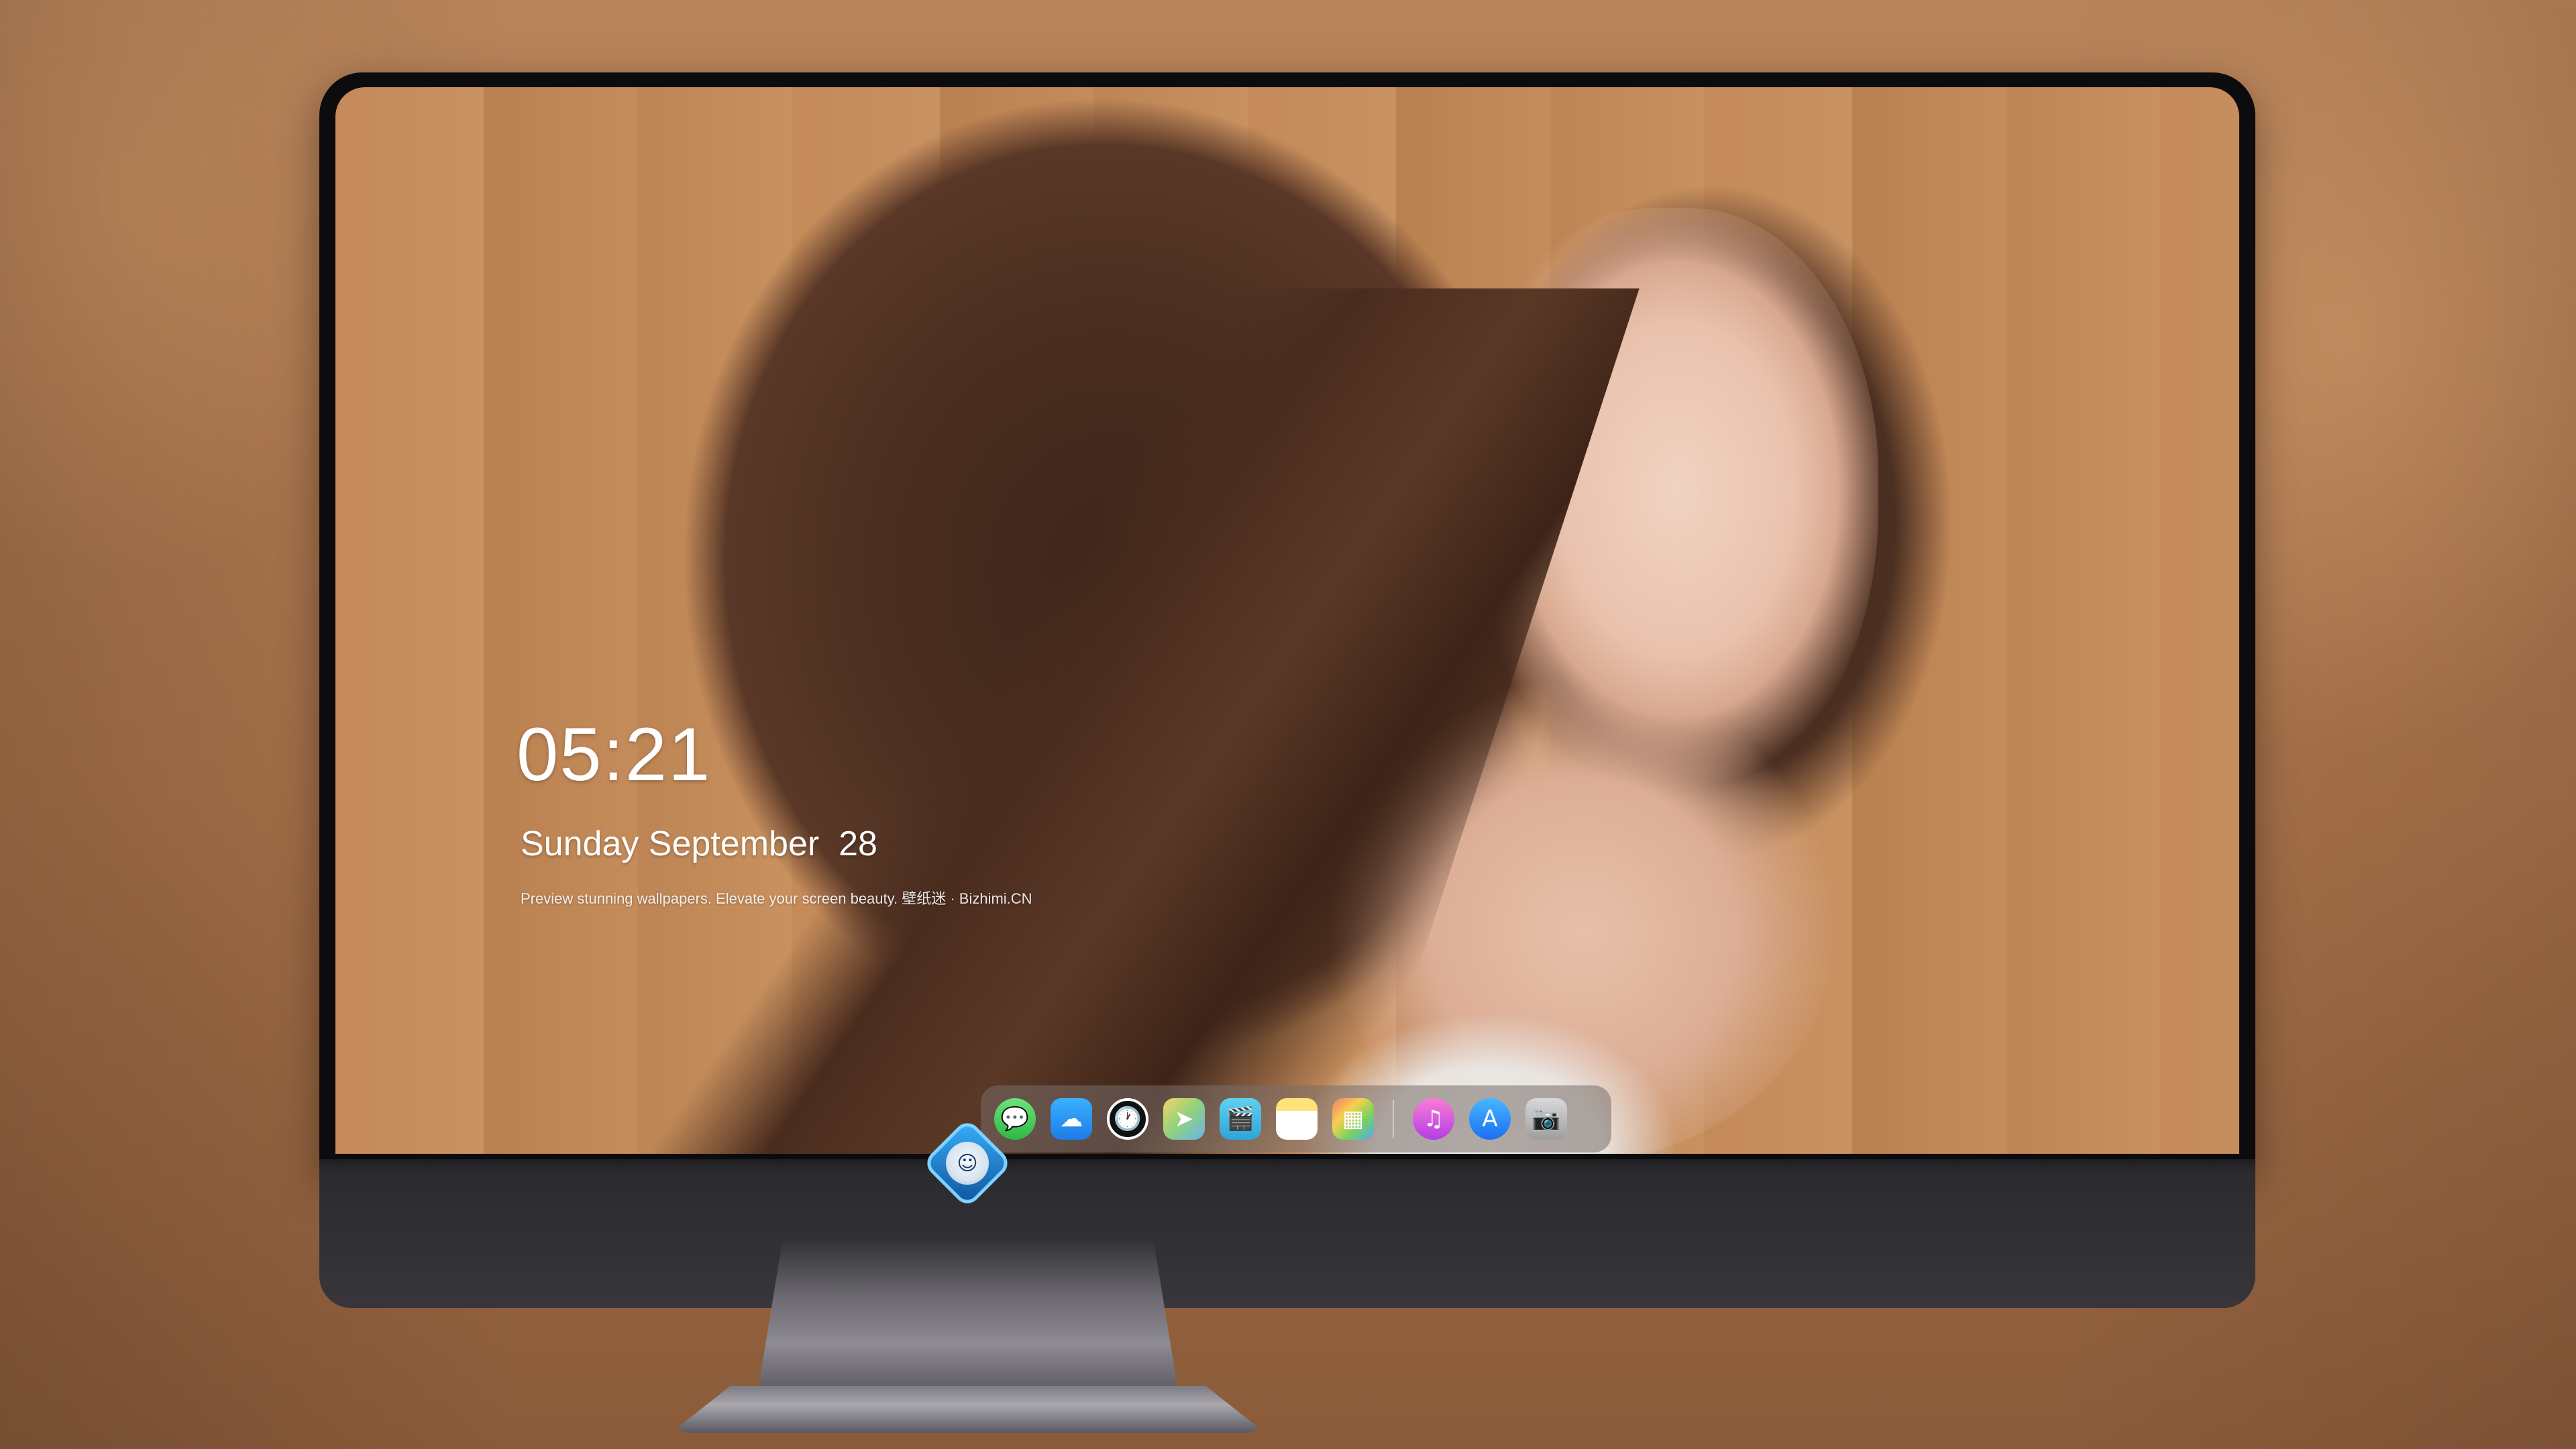 Image resolution: width=2576 pixels, height=1449 pixels. What do you see at coordinates (1393, 1119) in the screenshot?
I see `dock-separator` at bounding box center [1393, 1119].